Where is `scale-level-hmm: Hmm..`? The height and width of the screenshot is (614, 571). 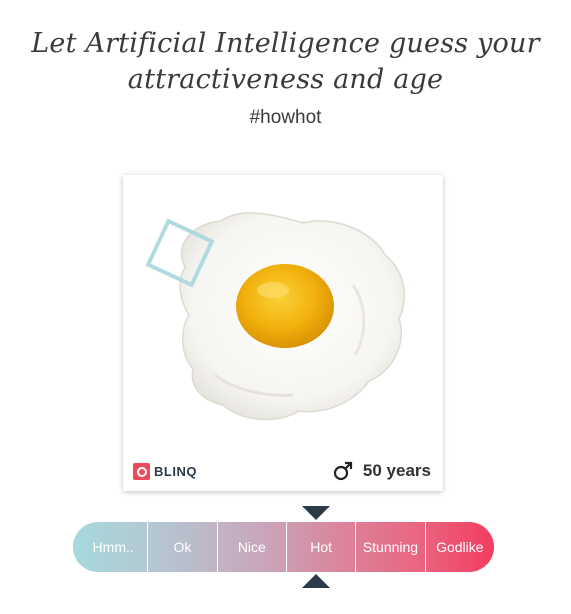 scale-level-hmm: Hmm.. is located at coordinates (111, 547).